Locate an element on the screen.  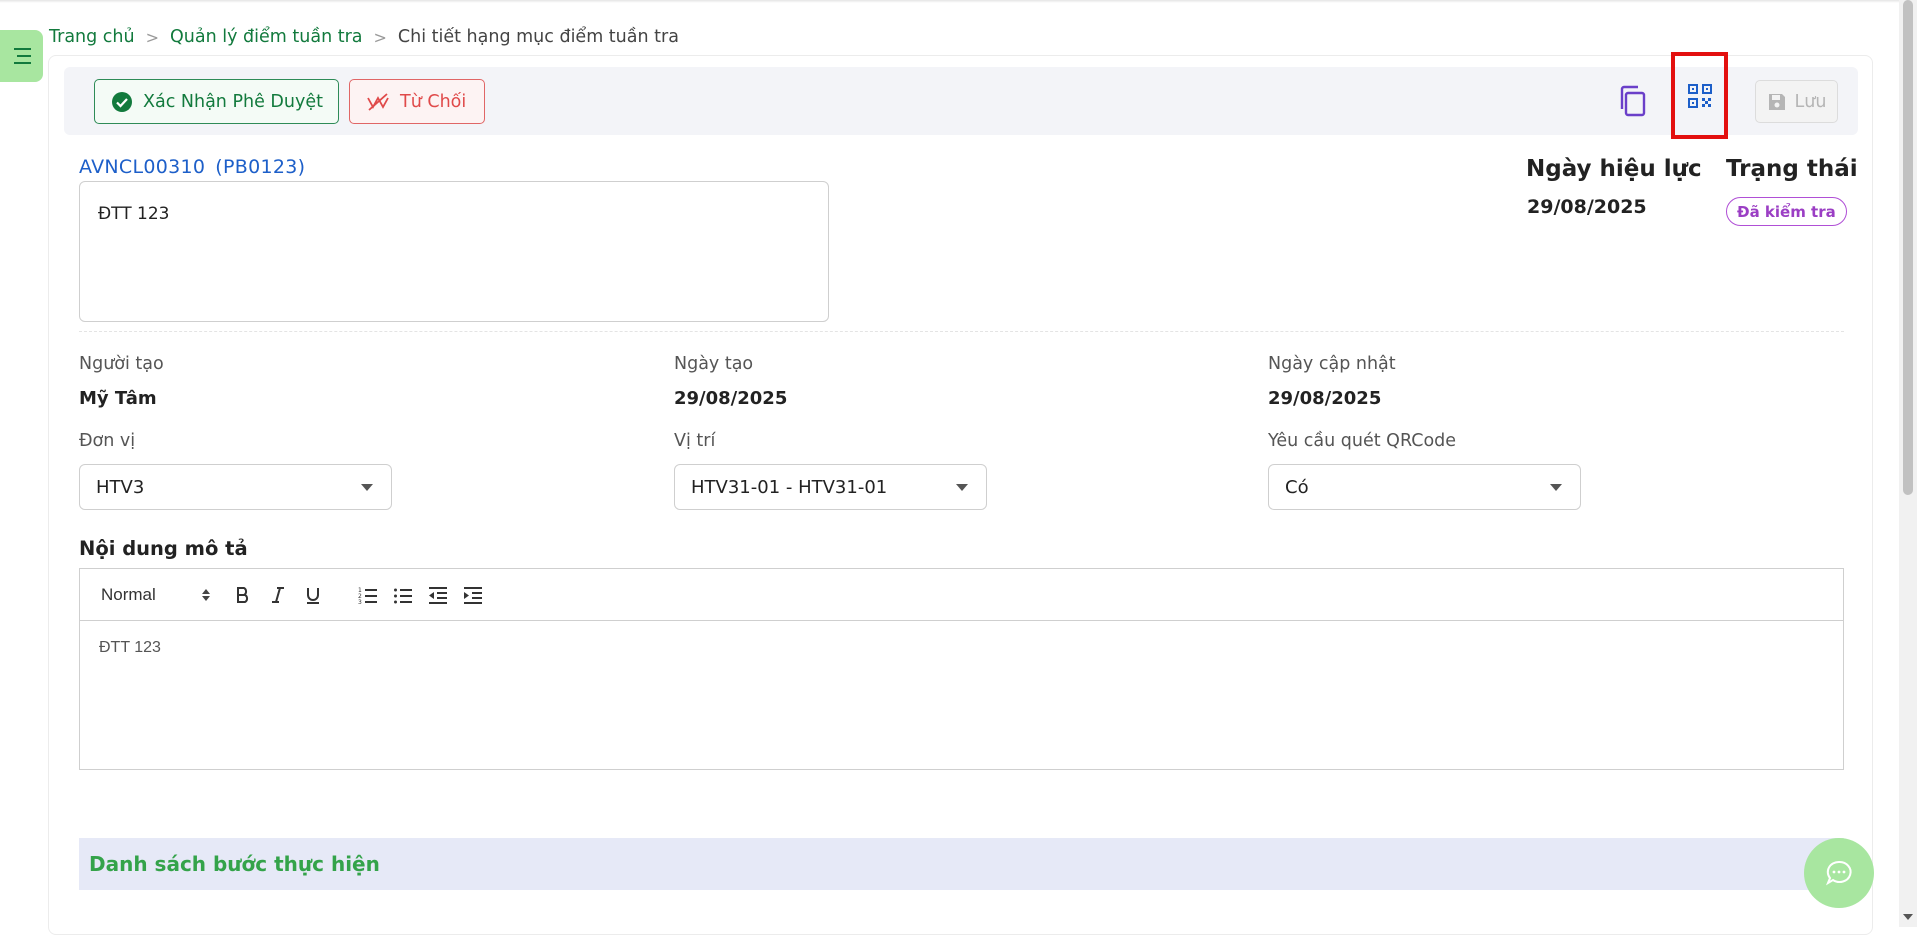
ordered-list-icon: 123 is located at coordinates (367, 595).